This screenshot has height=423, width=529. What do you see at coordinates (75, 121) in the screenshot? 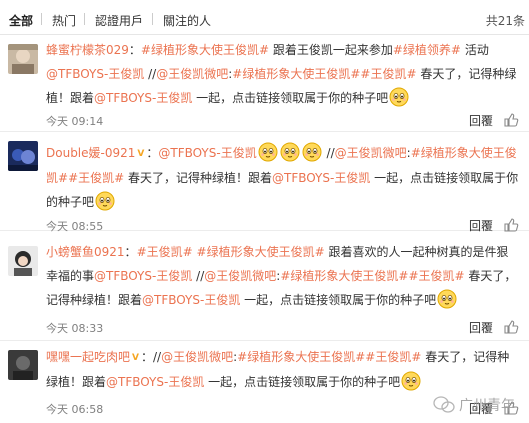
I see `comment-time: 今天 09:14` at bounding box center [75, 121].